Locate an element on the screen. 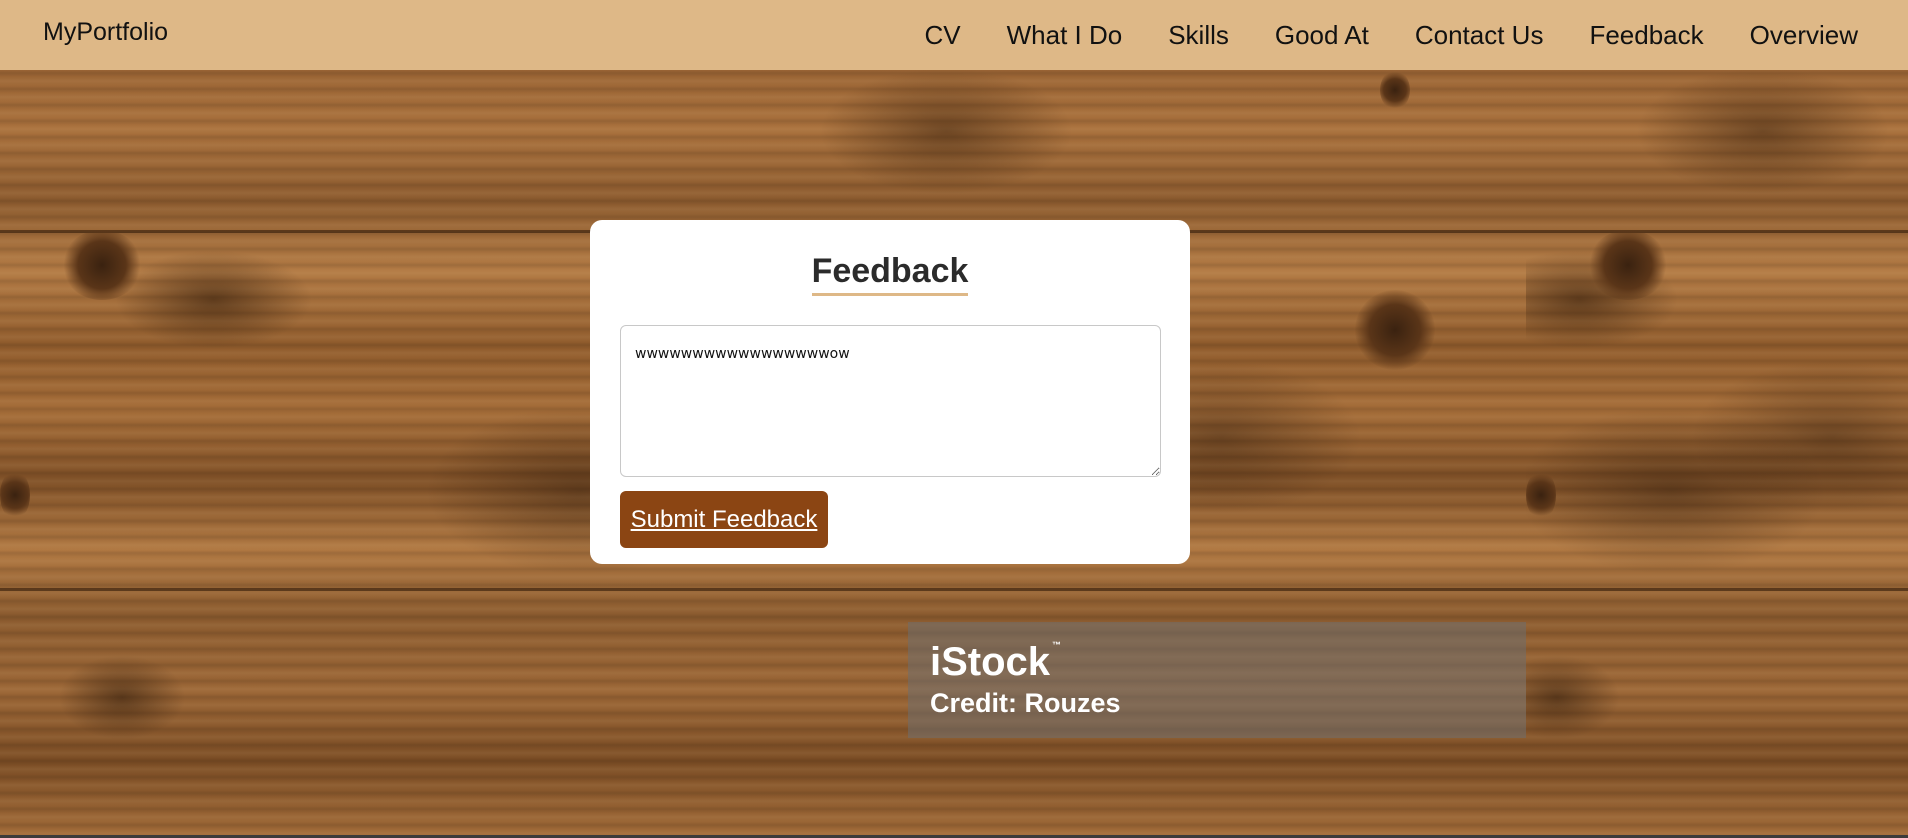 This screenshot has width=1908, height=838. nav-link-feedback: Feedback is located at coordinates (1646, 35).